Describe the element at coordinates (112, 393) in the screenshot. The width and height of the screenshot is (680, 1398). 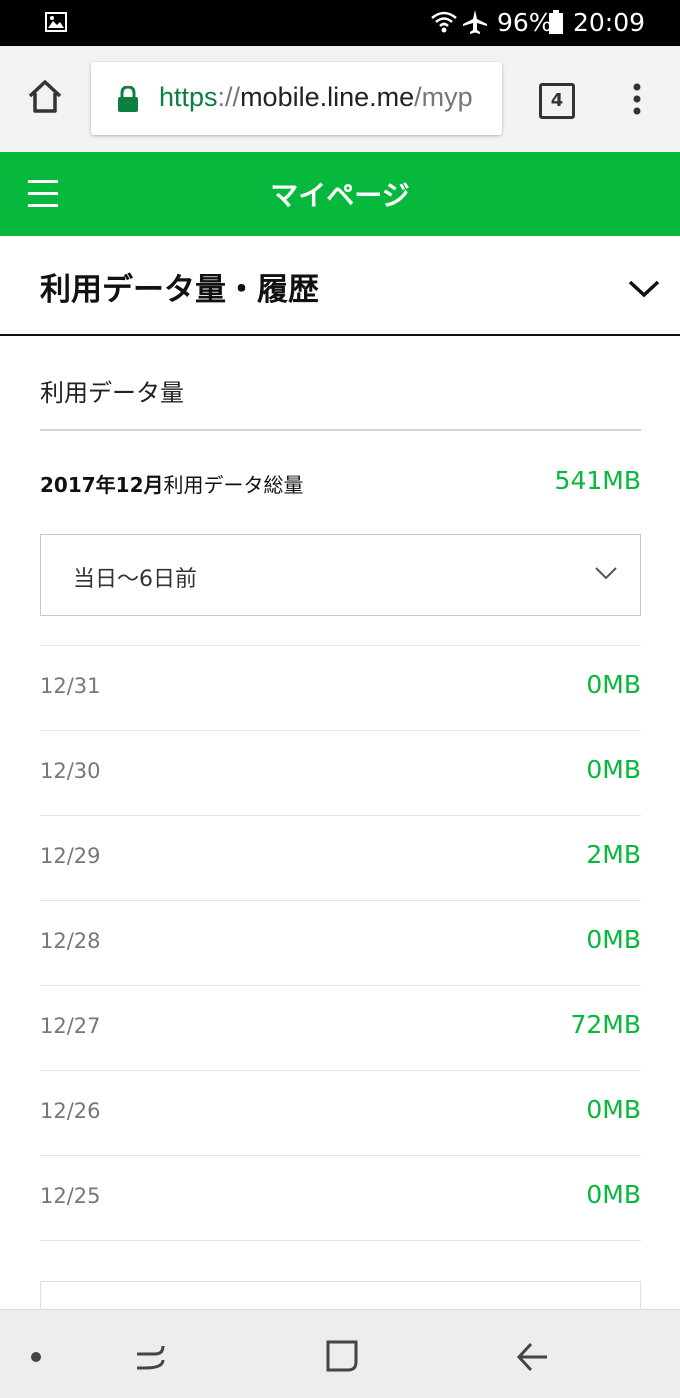
I see `usage-subtitle: 利用データ量` at that location.